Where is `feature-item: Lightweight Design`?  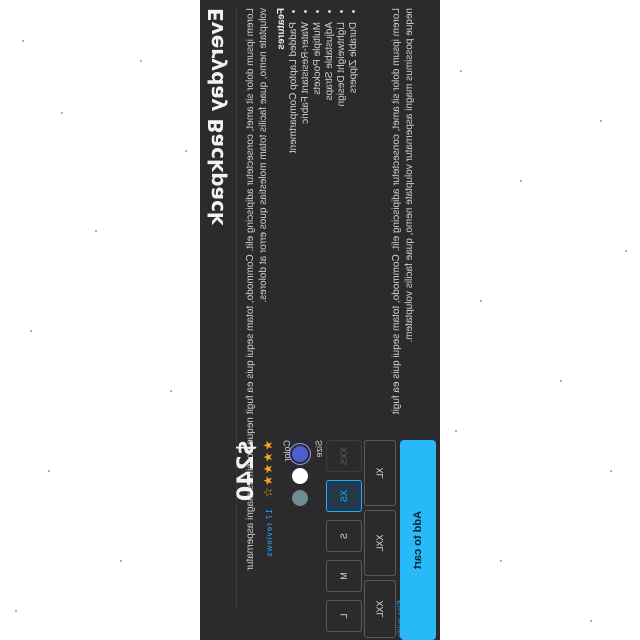
feature-item: Lightweight Design is located at coordinates (342, 135).